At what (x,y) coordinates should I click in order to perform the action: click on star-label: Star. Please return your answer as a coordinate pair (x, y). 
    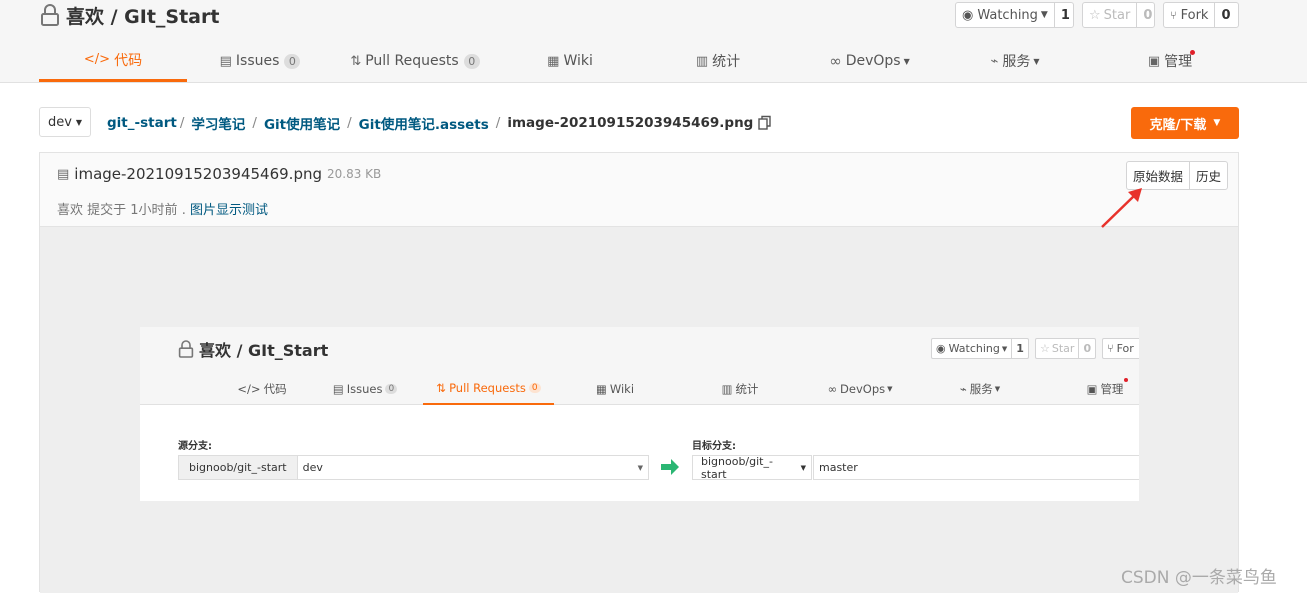
    Looking at the image, I should click on (1117, 15).